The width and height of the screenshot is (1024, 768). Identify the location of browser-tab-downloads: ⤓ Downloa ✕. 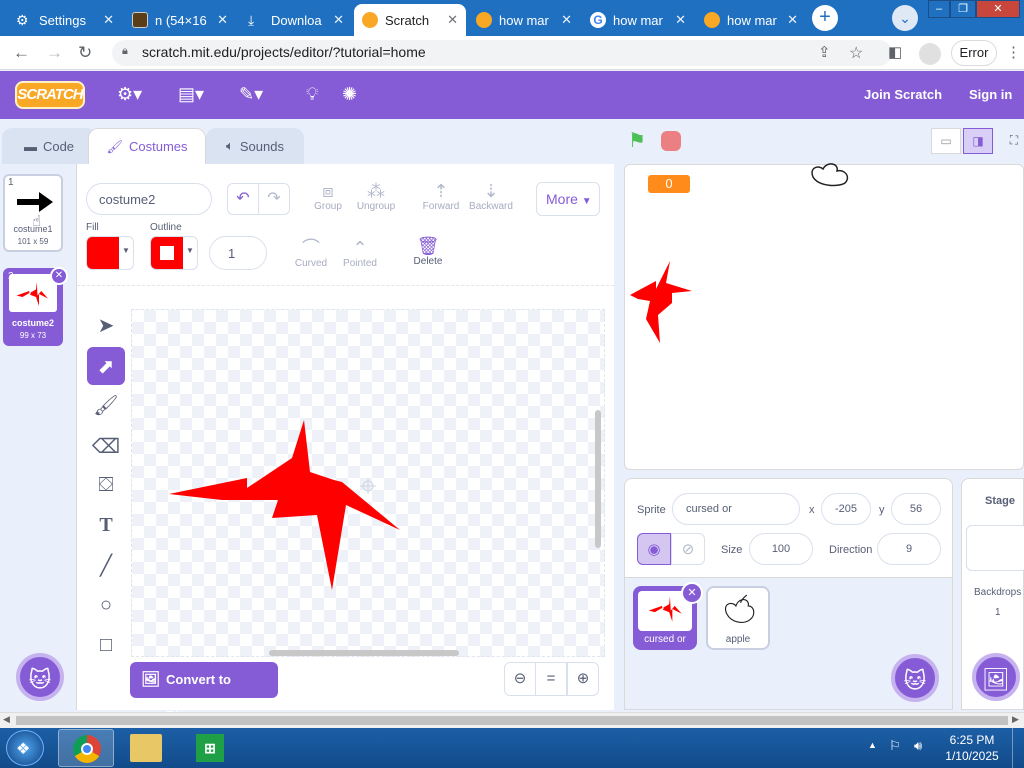
(296, 20).